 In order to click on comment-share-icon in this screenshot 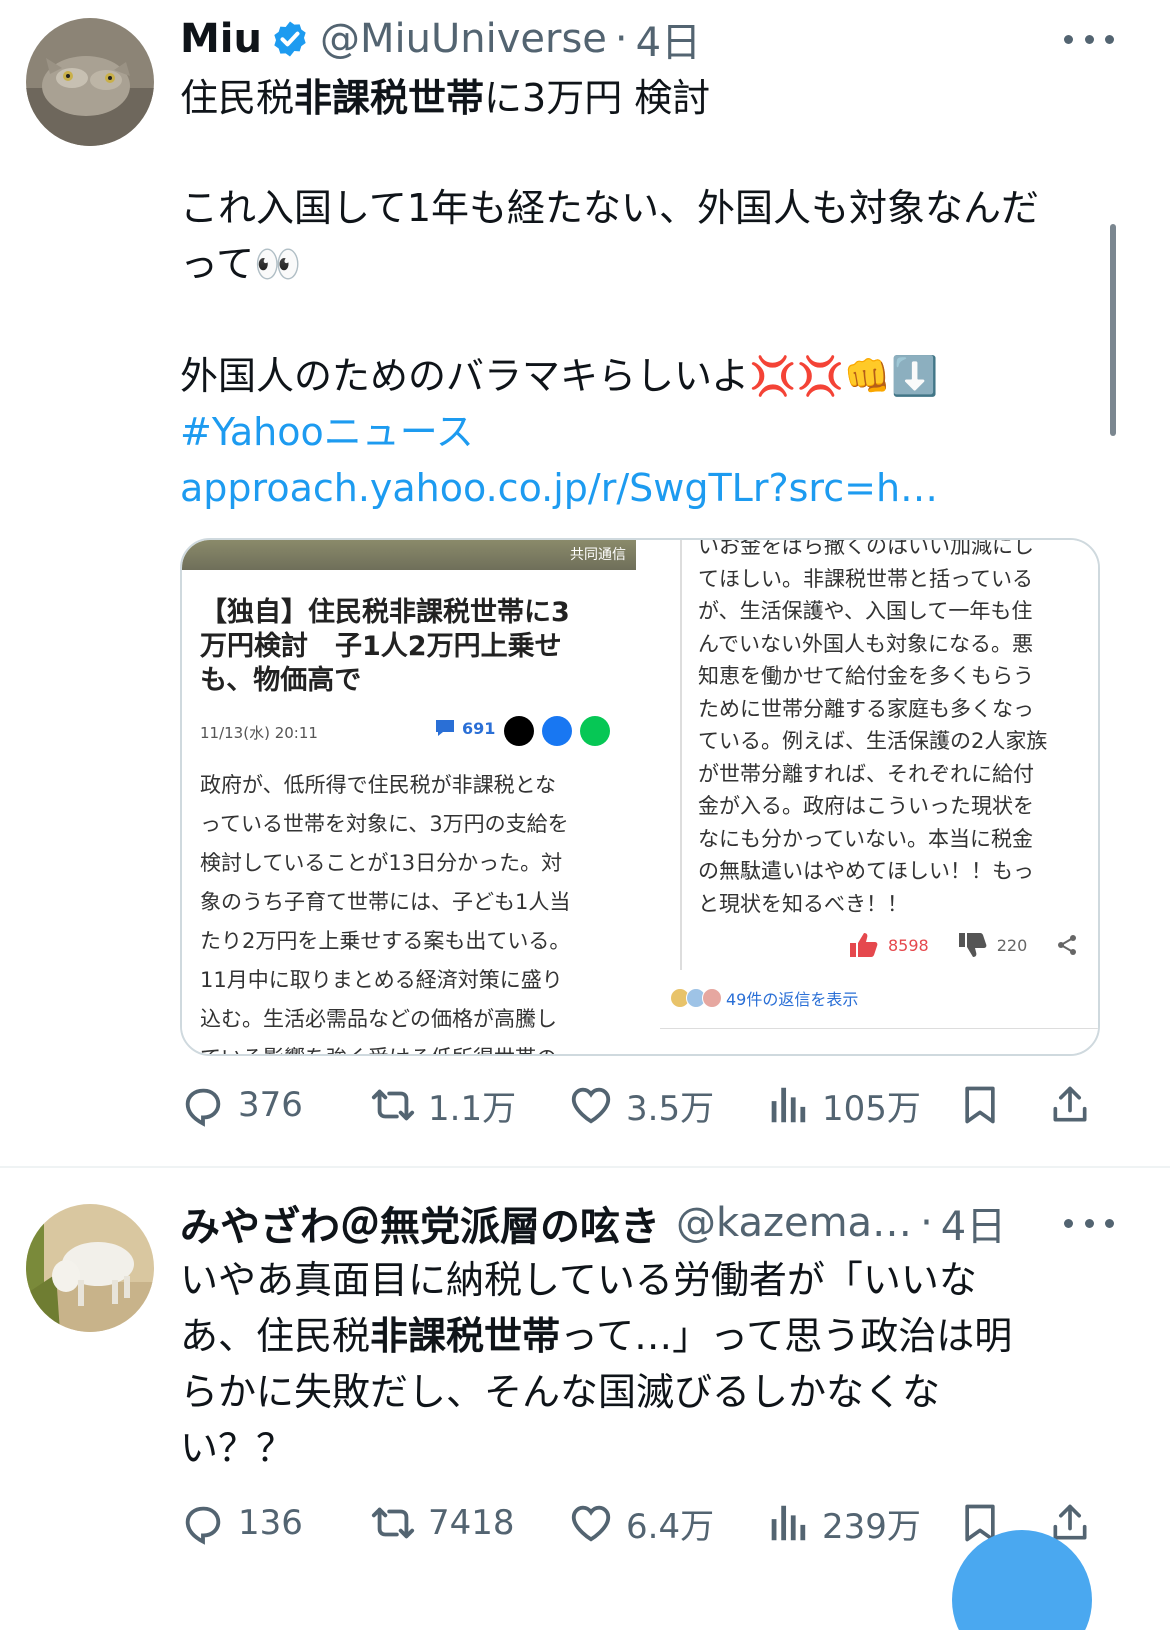, I will do `click(1067, 945)`.